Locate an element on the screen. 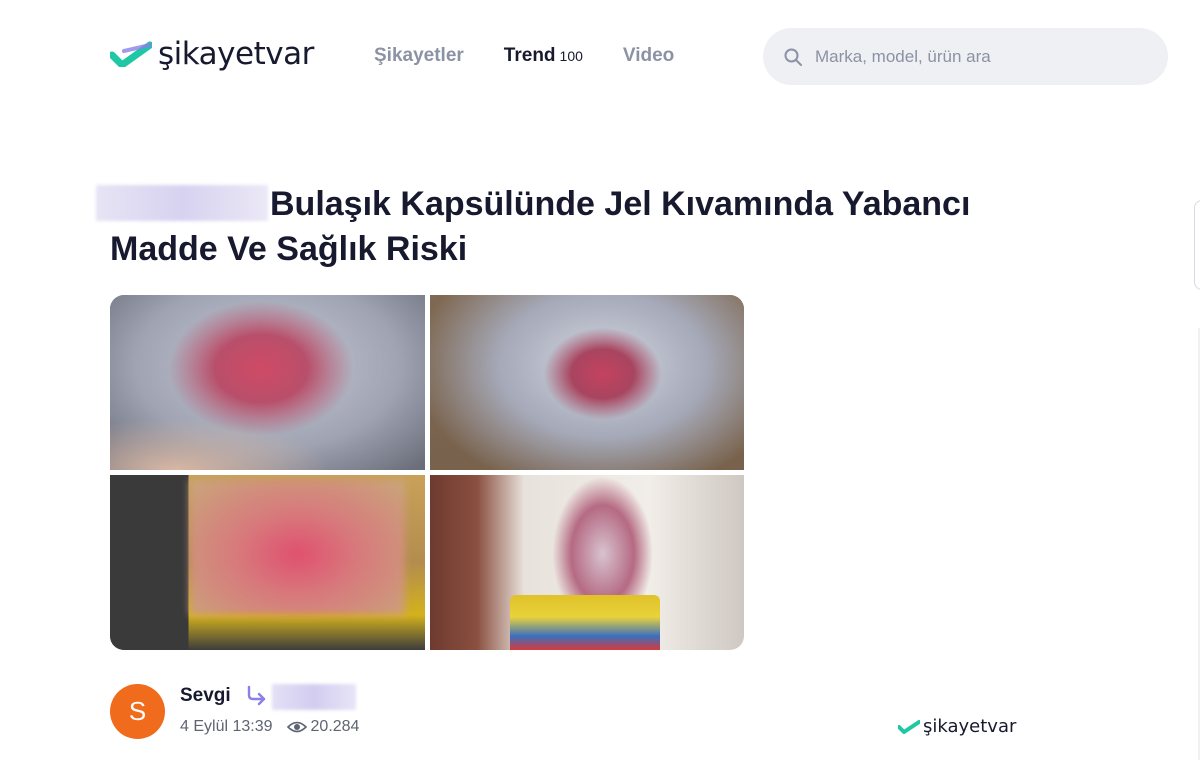  complaint-meta: 4 Eylül 13:39 20.284 is located at coordinates (269, 727).